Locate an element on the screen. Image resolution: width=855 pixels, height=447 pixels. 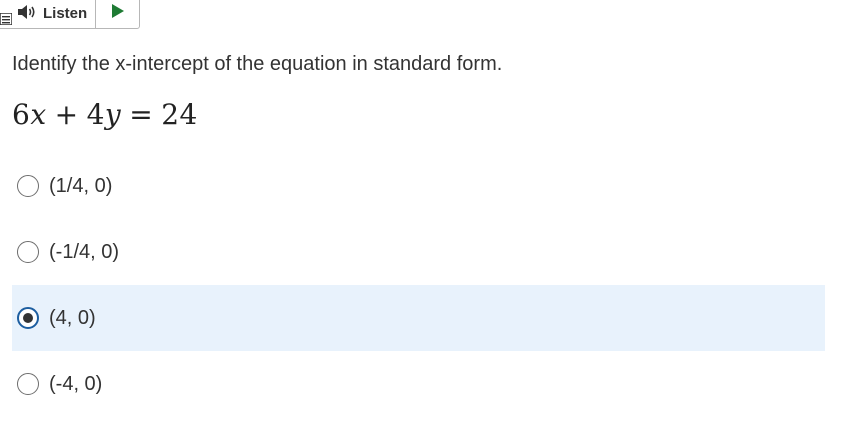
equation-plus: + is located at coordinates (66, 114).